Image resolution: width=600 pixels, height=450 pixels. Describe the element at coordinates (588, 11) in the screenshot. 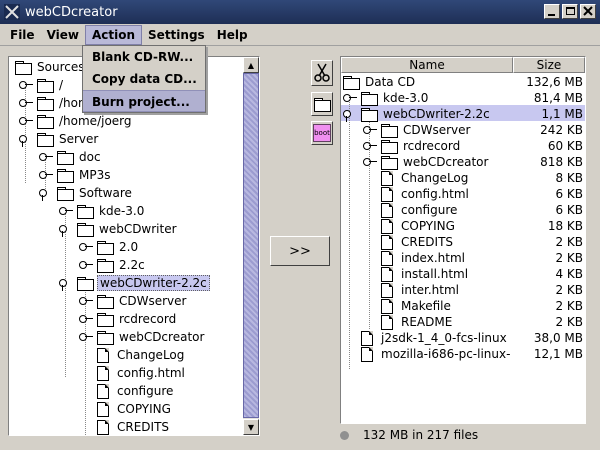

I see `close-button` at that location.